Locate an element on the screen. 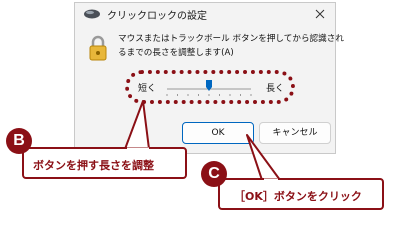  badge-c: C is located at coordinates (214, 174).